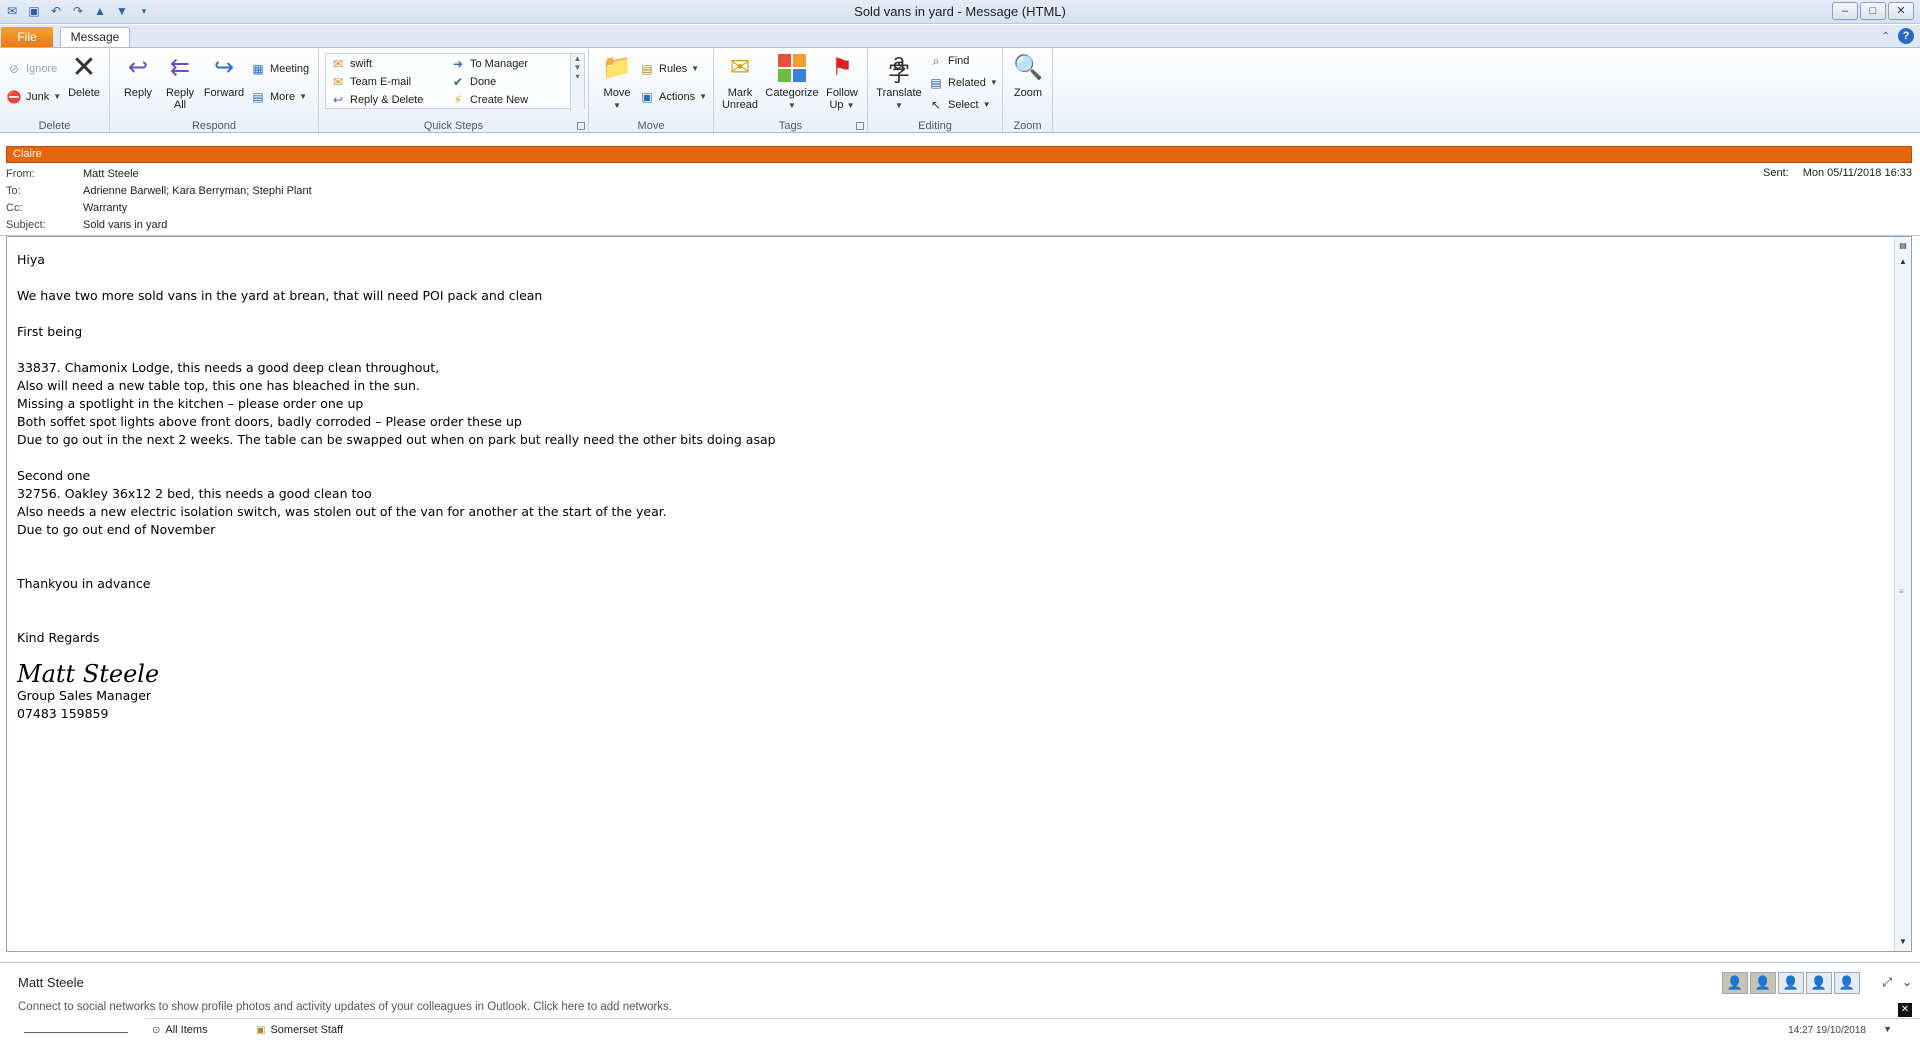 The image size is (1920, 1040). I want to click on categorize-button: Categorize ▼, so click(792, 82).